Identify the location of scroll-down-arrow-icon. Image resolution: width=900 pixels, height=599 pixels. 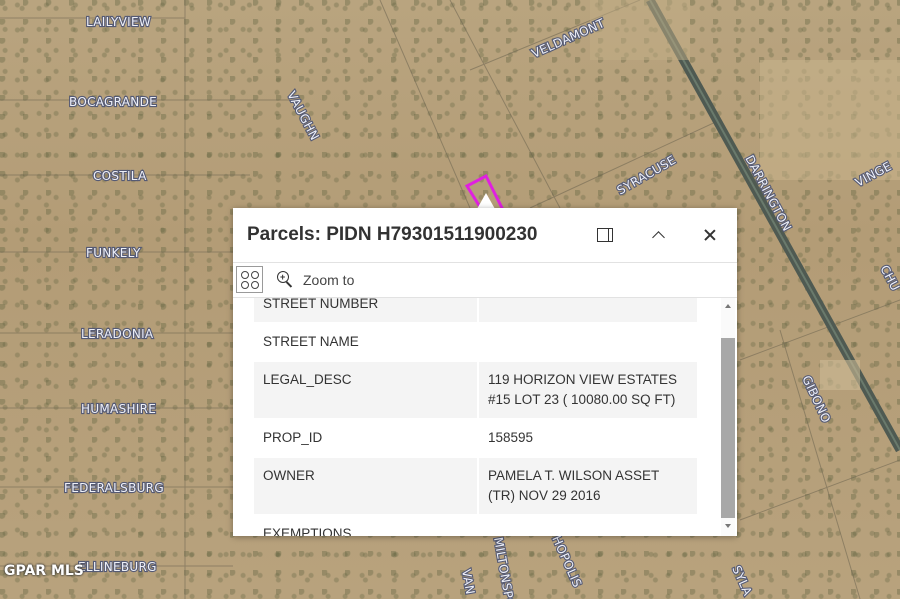
(728, 526).